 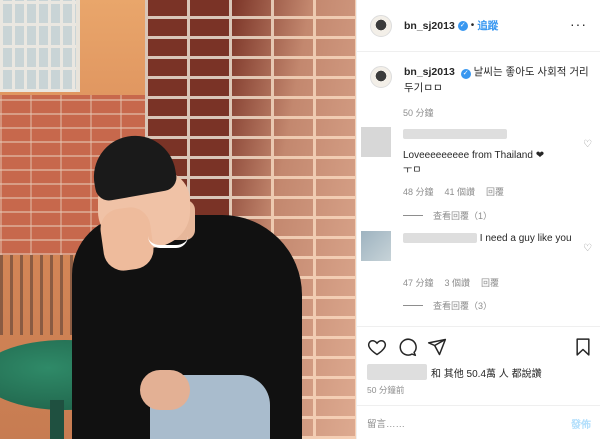 I want to click on photo-person-hand-lower, so click(x=165, y=390).